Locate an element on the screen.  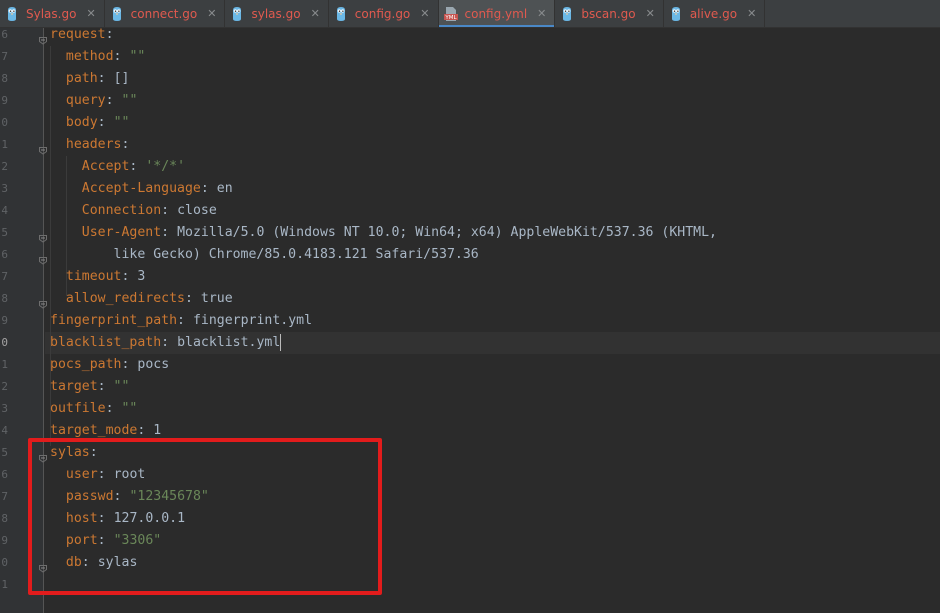
yaml-value: root is located at coordinates (129, 474).